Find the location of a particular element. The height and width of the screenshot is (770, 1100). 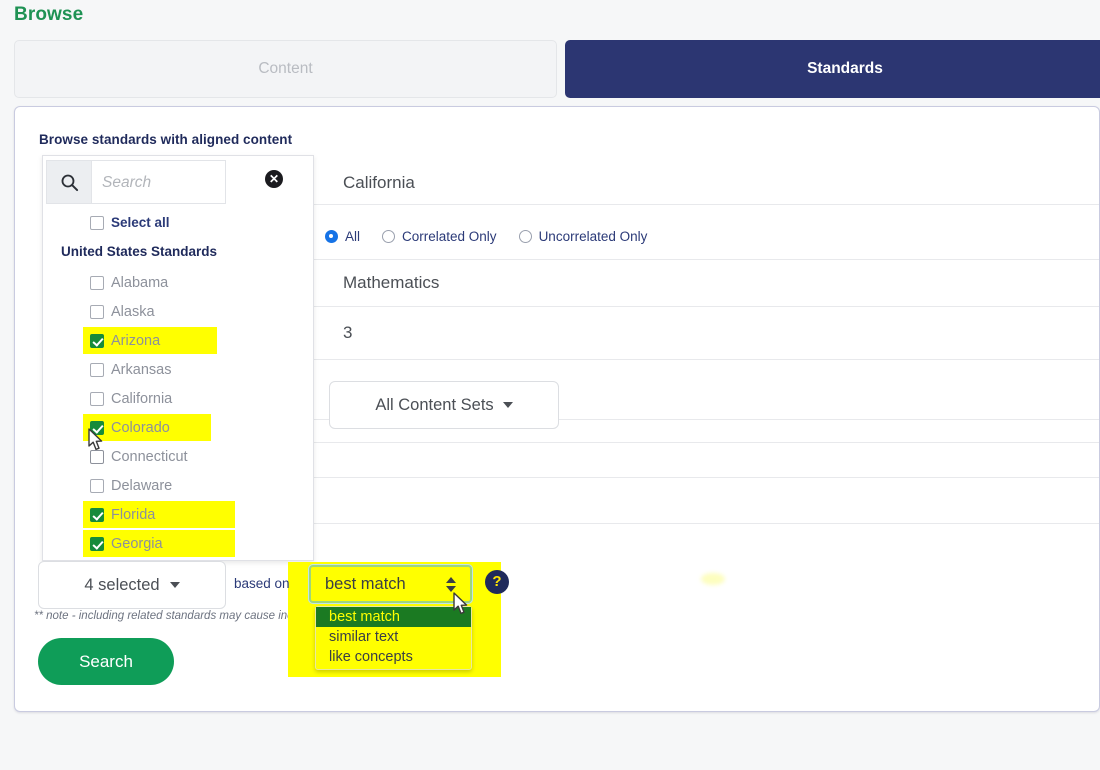

search-input is located at coordinates (158, 182).